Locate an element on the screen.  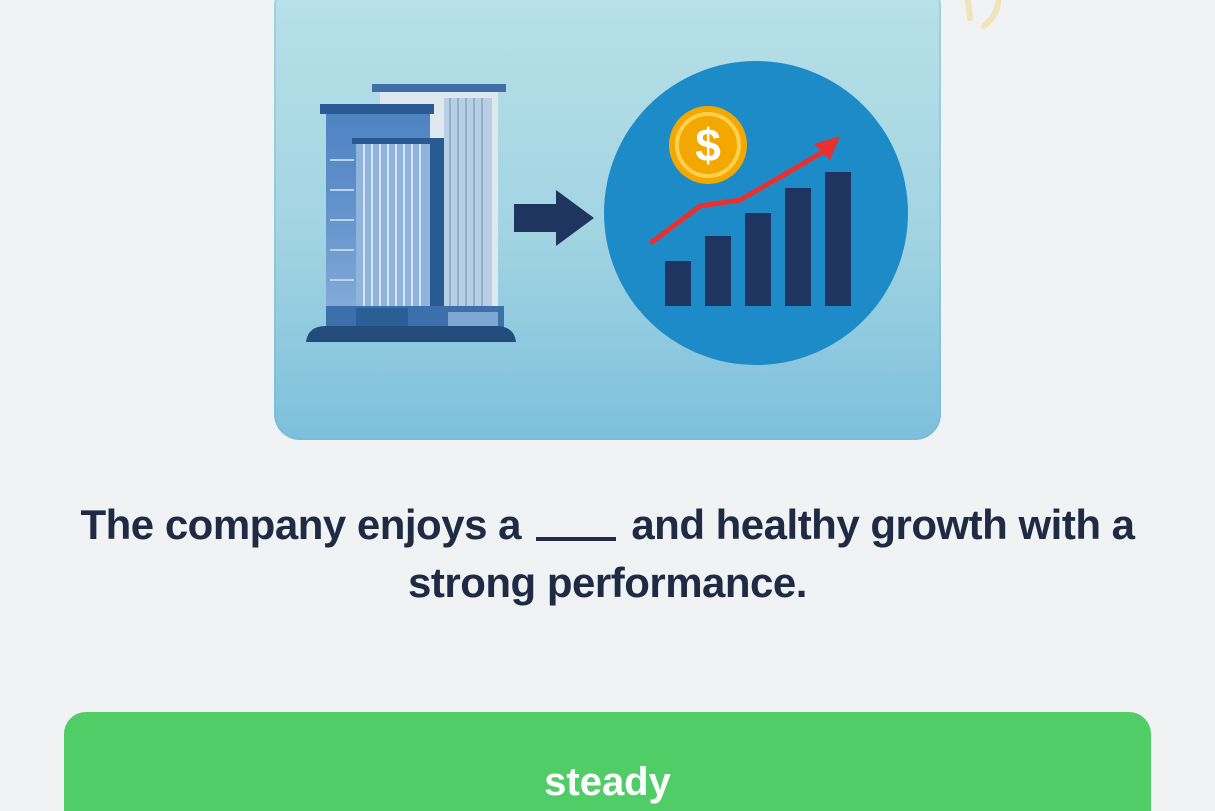
question-part-3: strong performance. is located at coordinates (607, 582).